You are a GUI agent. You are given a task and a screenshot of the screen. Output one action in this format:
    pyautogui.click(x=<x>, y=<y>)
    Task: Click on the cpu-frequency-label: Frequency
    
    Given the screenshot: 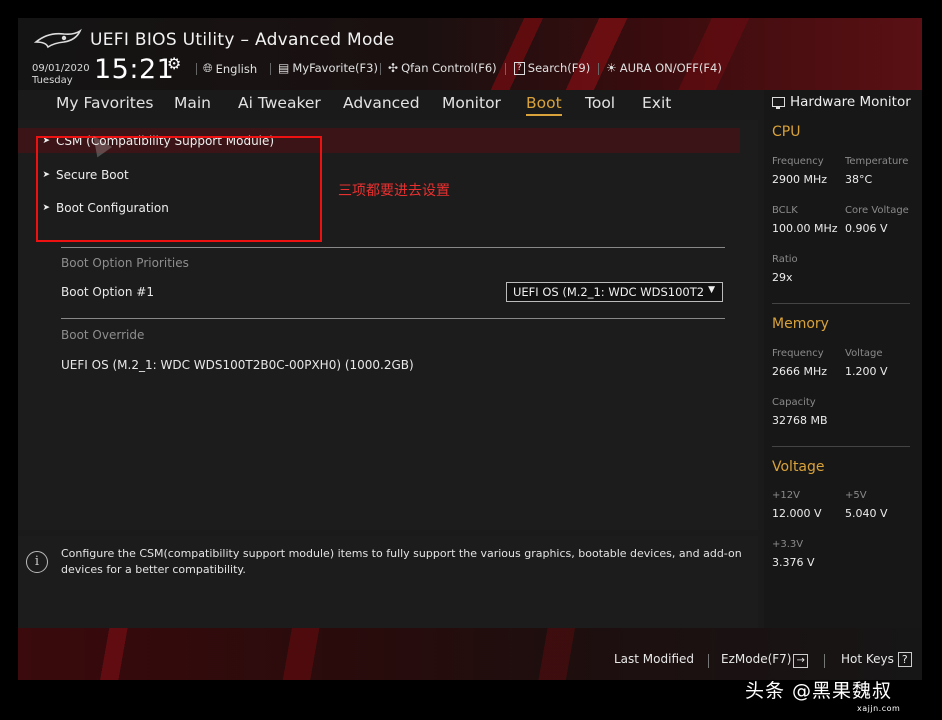 What is the action you would take?
    pyautogui.click(x=798, y=161)
    